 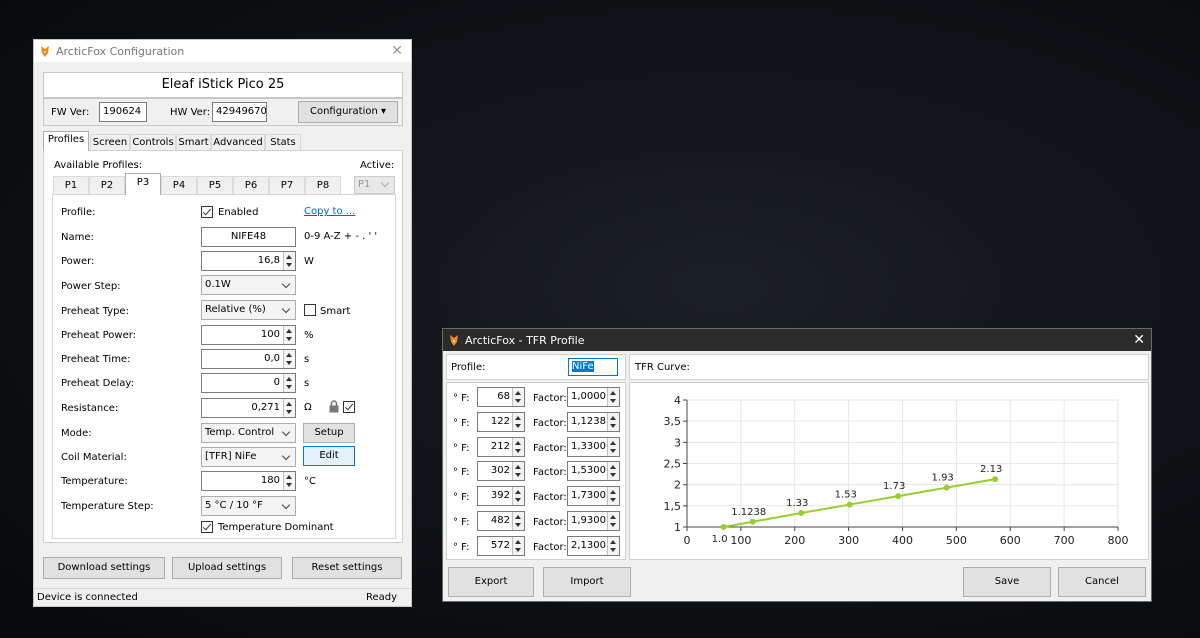 I want to click on power-stepper: 16,8, so click(x=248, y=261).